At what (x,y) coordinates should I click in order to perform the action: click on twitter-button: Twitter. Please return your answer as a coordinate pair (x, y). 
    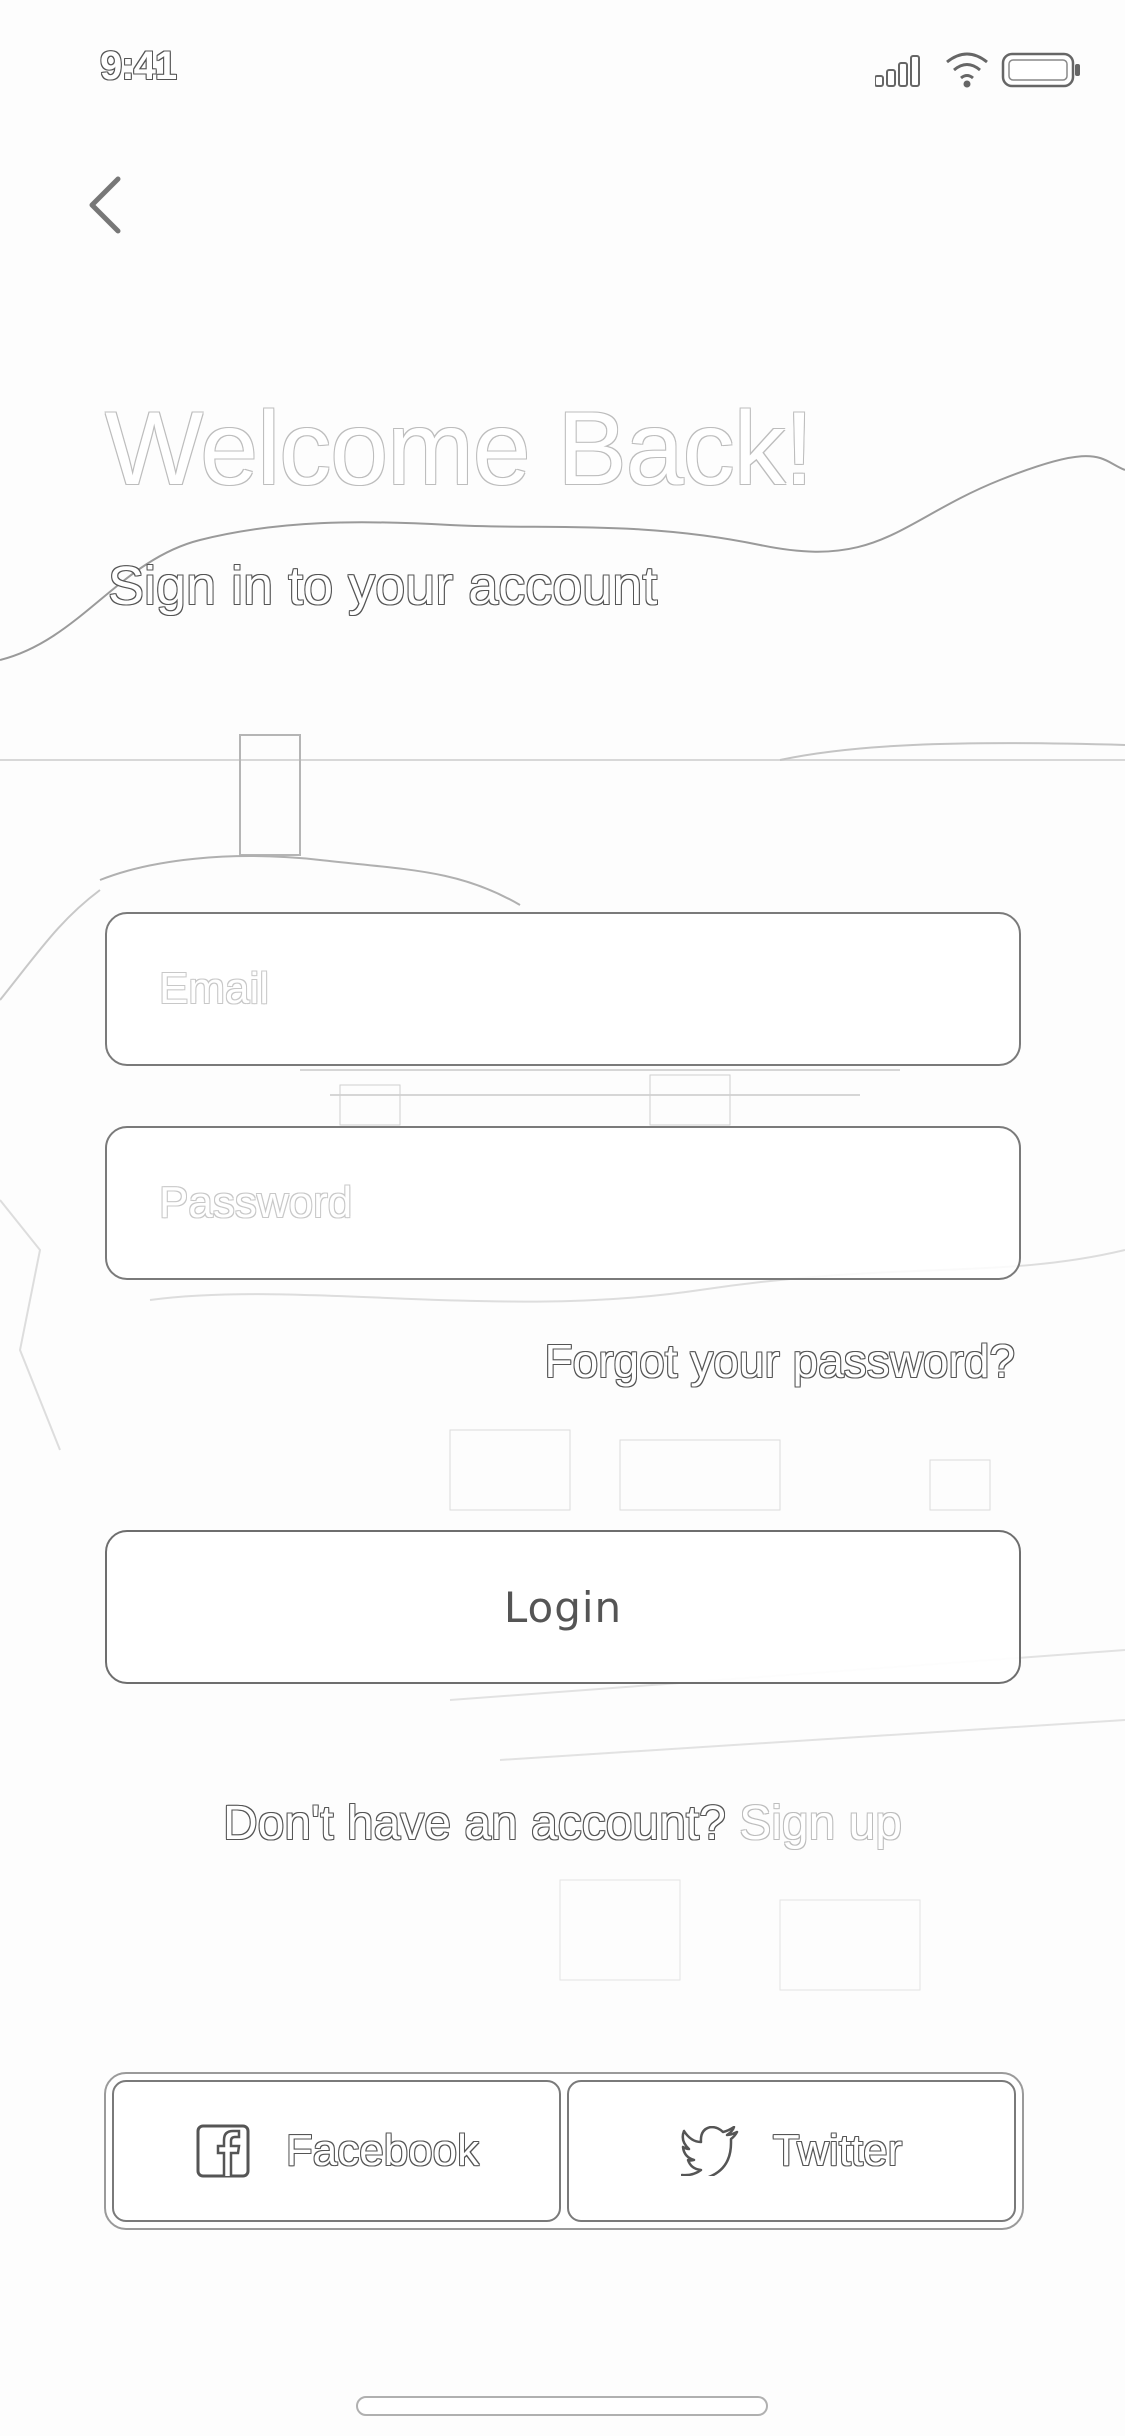
    Looking at the image, I should click on (791, 2151).